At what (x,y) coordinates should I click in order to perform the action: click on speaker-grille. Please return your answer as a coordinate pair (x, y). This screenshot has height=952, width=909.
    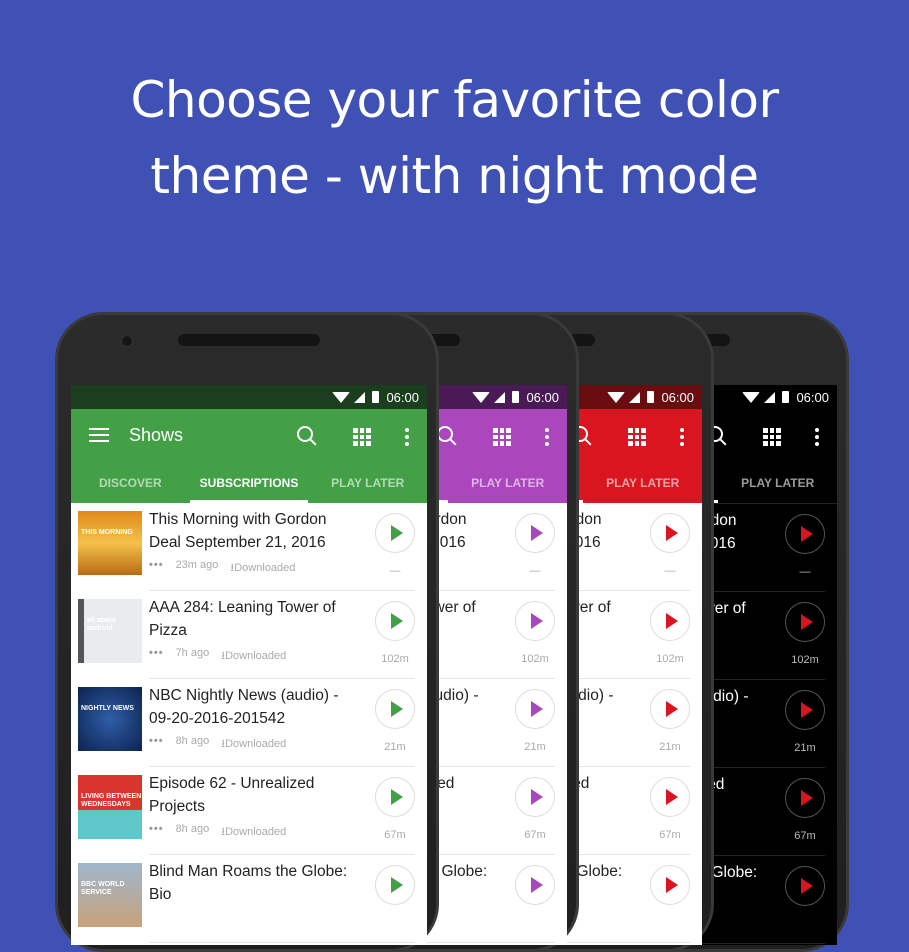
    Looking at the image, I should click on (249, 340).